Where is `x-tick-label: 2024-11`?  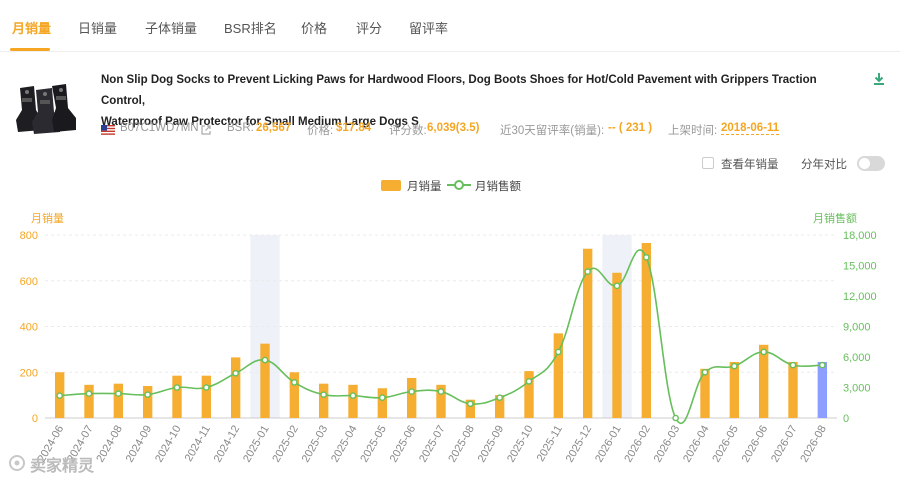
x-tick-label: 2024-11 is located at coordinates (198, 444).